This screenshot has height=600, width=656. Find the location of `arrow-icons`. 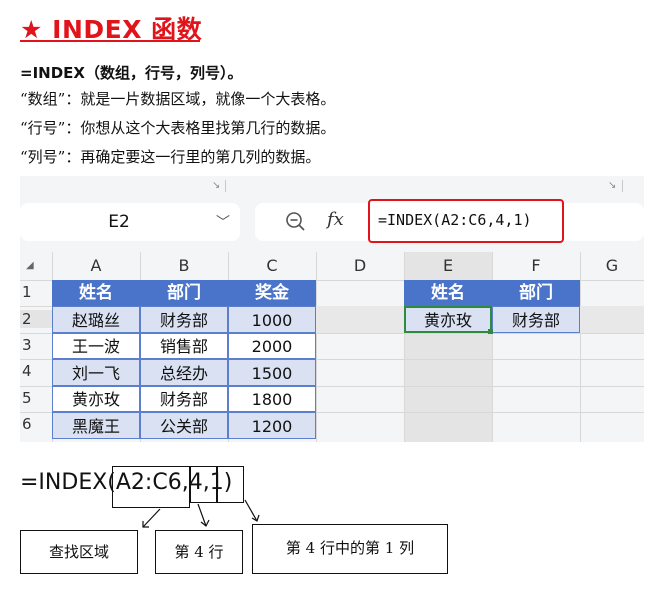

arrow-icons is located at coordinates (201, 513).